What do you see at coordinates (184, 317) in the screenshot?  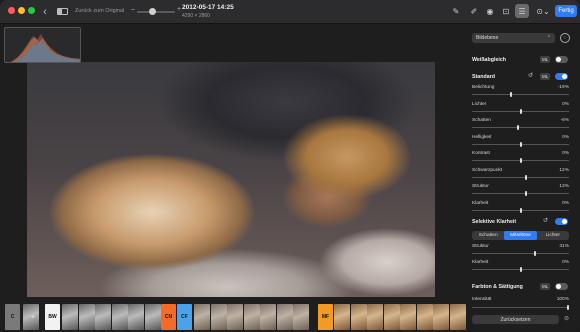 I see `filter-group-tag: CF` at bounding box center [184, 317].